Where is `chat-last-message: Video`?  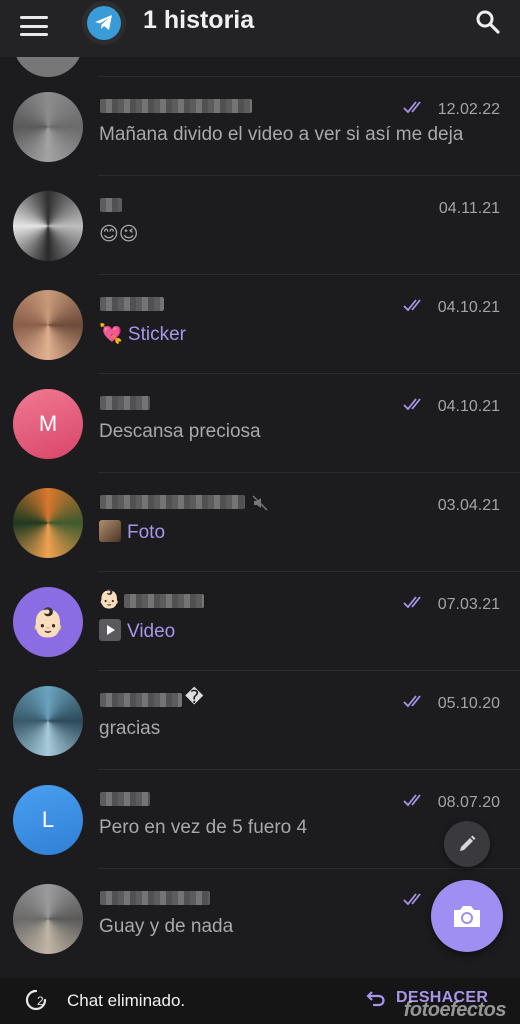
chat-last-message: Video is located at coordinates (137, 631).